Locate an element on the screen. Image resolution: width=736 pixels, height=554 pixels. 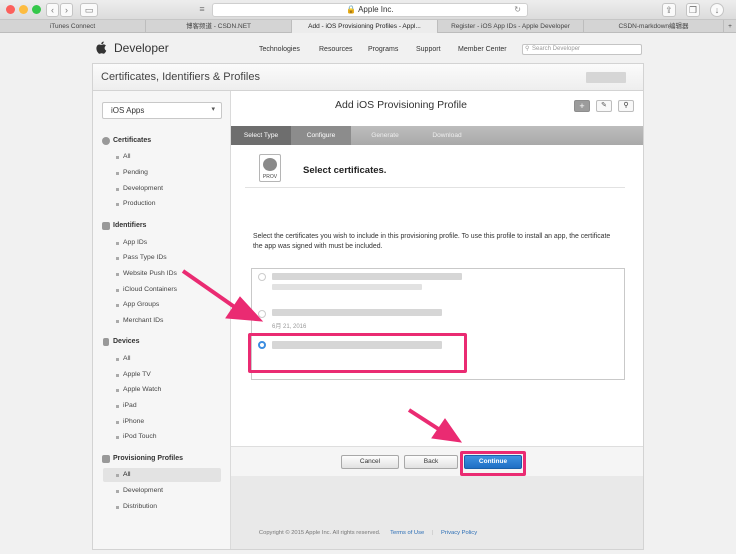
privacy-link: Privacy Policy is located at coordinates (459, 533).